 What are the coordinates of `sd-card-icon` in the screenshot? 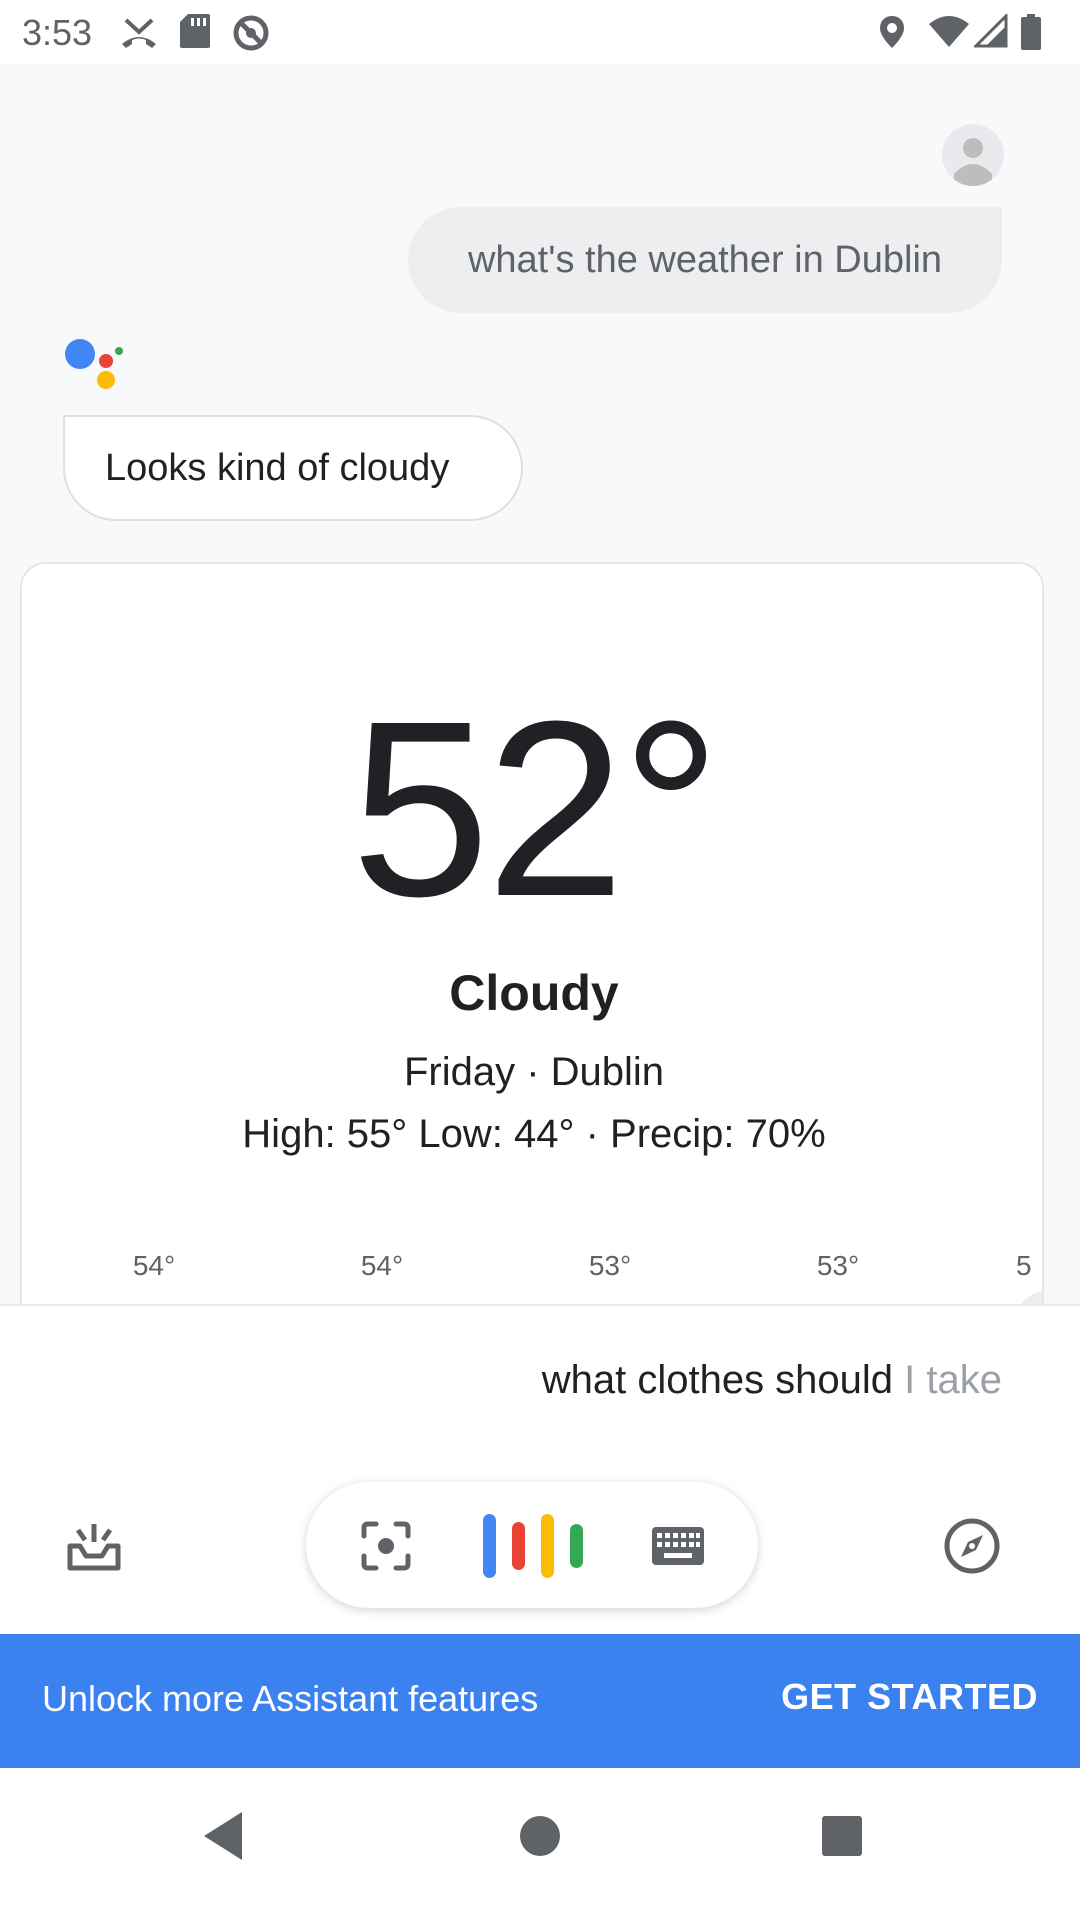 It's located at (195, 33).